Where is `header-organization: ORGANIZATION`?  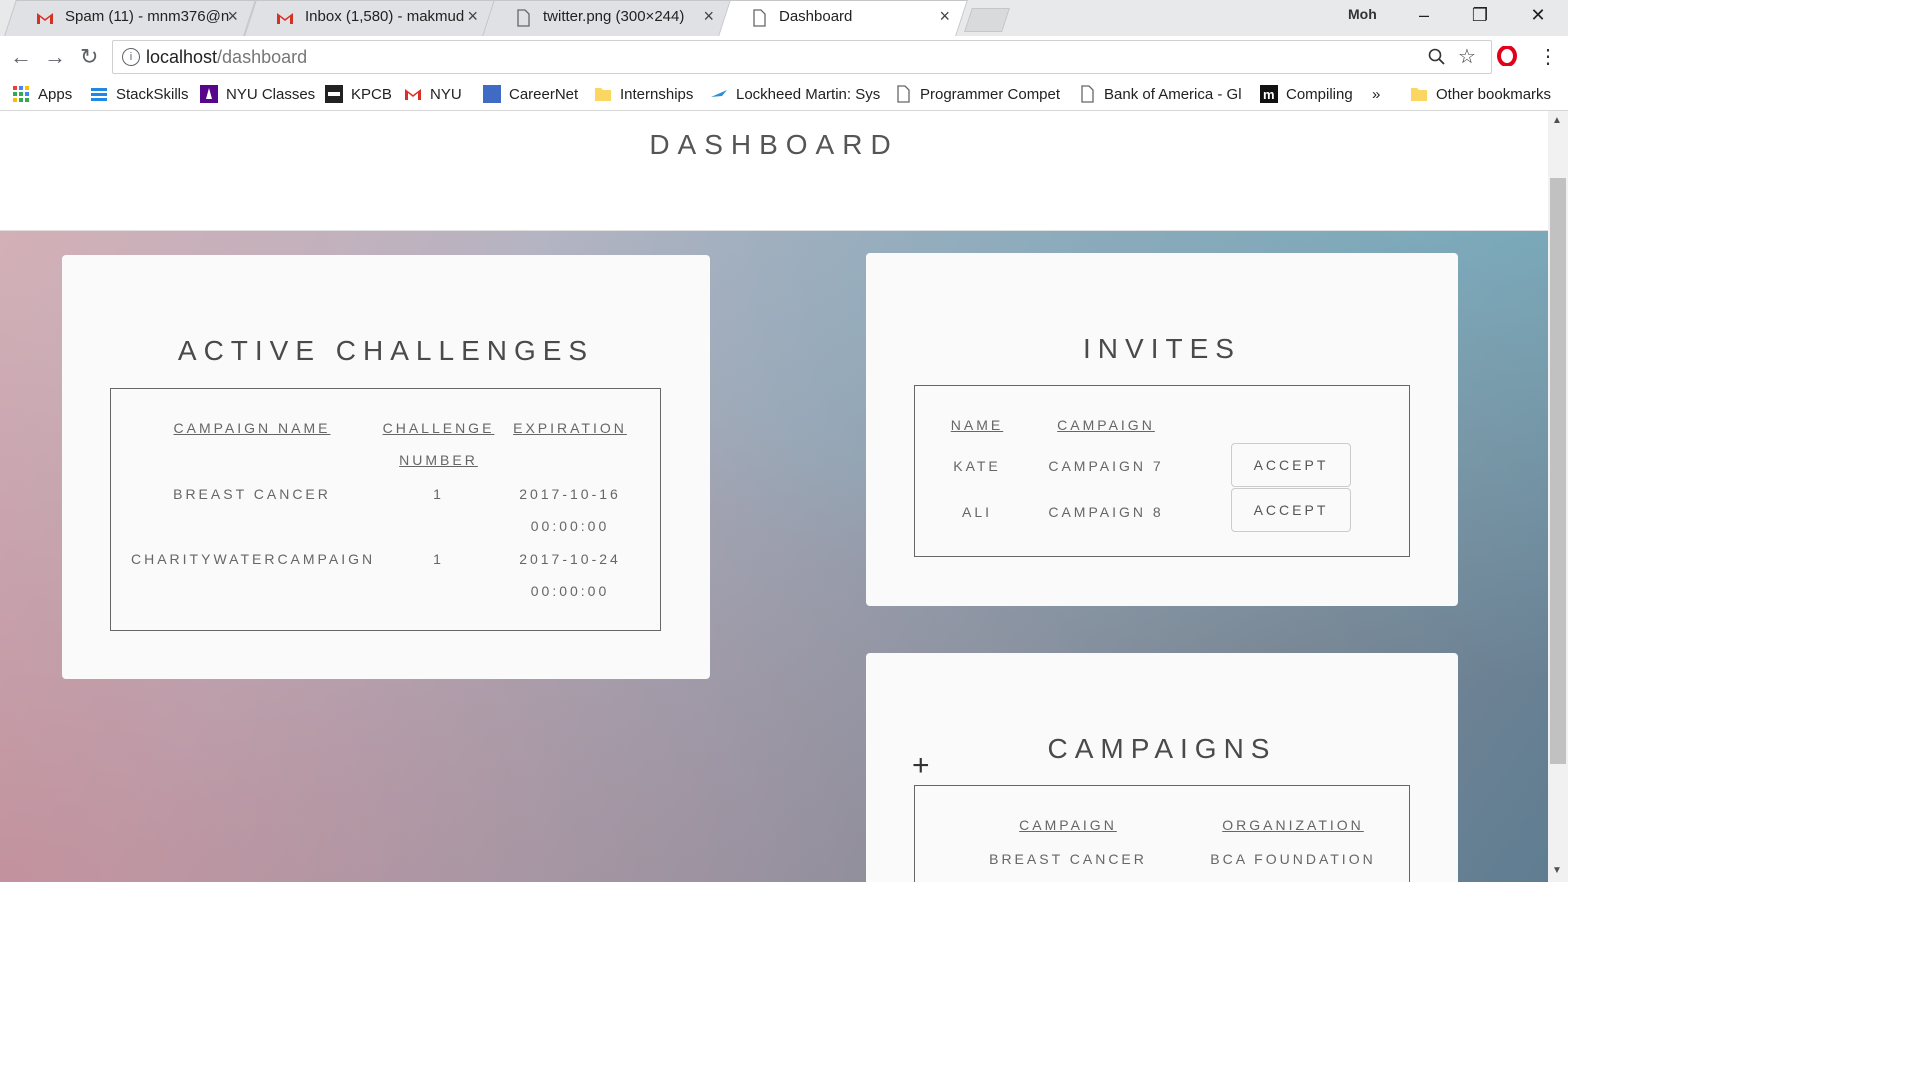
header-organization: ORGANIZATION is located at coordinates (1293, 825).